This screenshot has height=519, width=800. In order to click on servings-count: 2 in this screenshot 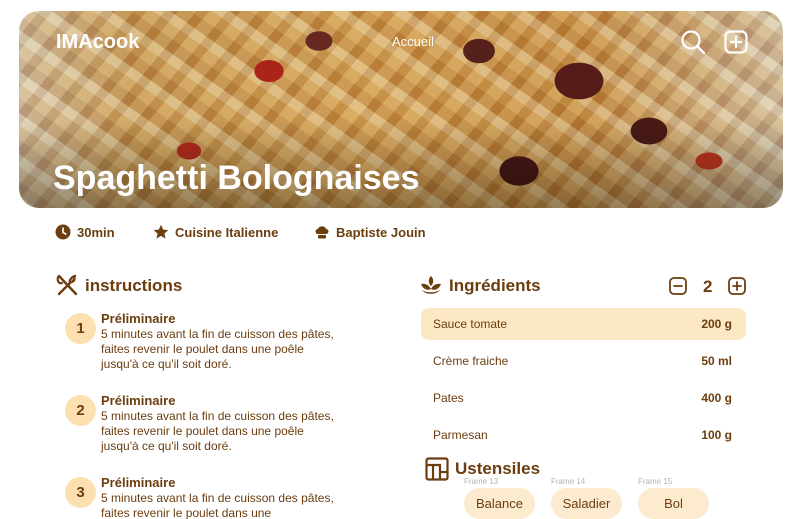, I will do `click(708, 286)`.